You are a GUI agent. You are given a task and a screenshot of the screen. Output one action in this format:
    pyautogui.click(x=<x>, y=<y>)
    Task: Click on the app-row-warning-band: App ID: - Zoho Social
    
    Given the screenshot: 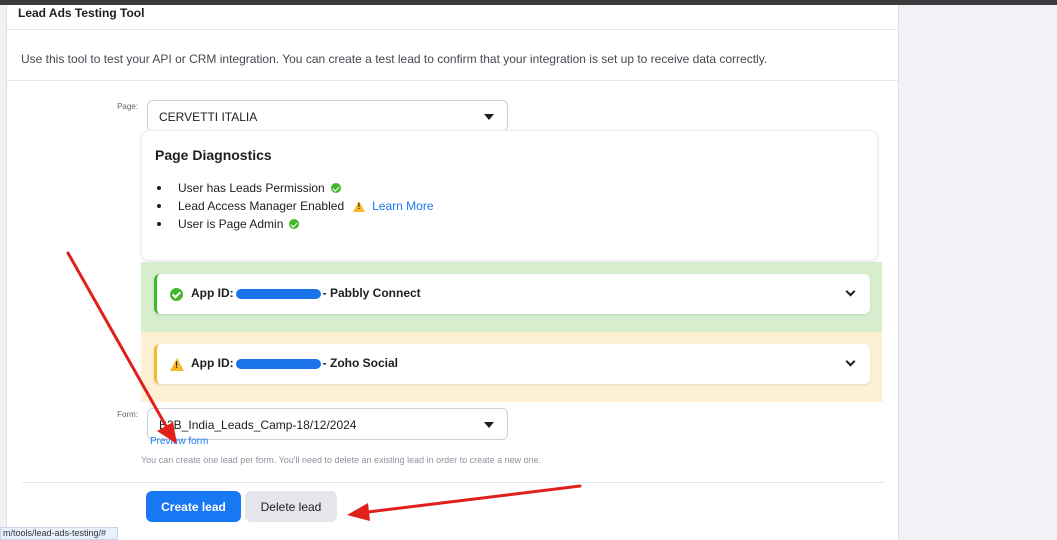 What is the action you would take?
    pyautogui.click(x=511, y=367)
    